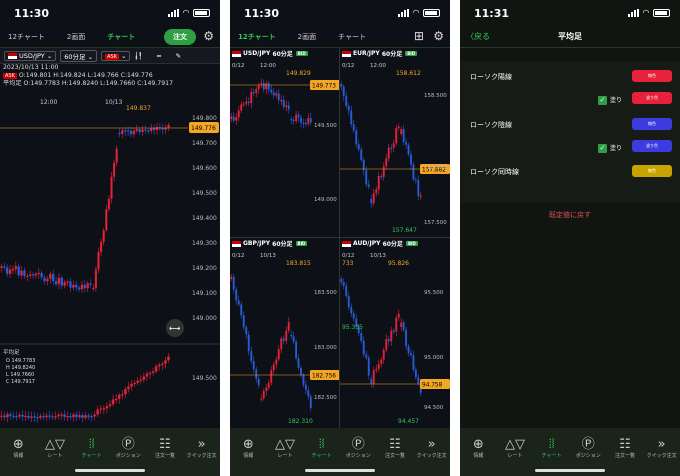  Describe the element at coordinates (180, 37) in the screenshot. I see `order-button: 注文` at that location.